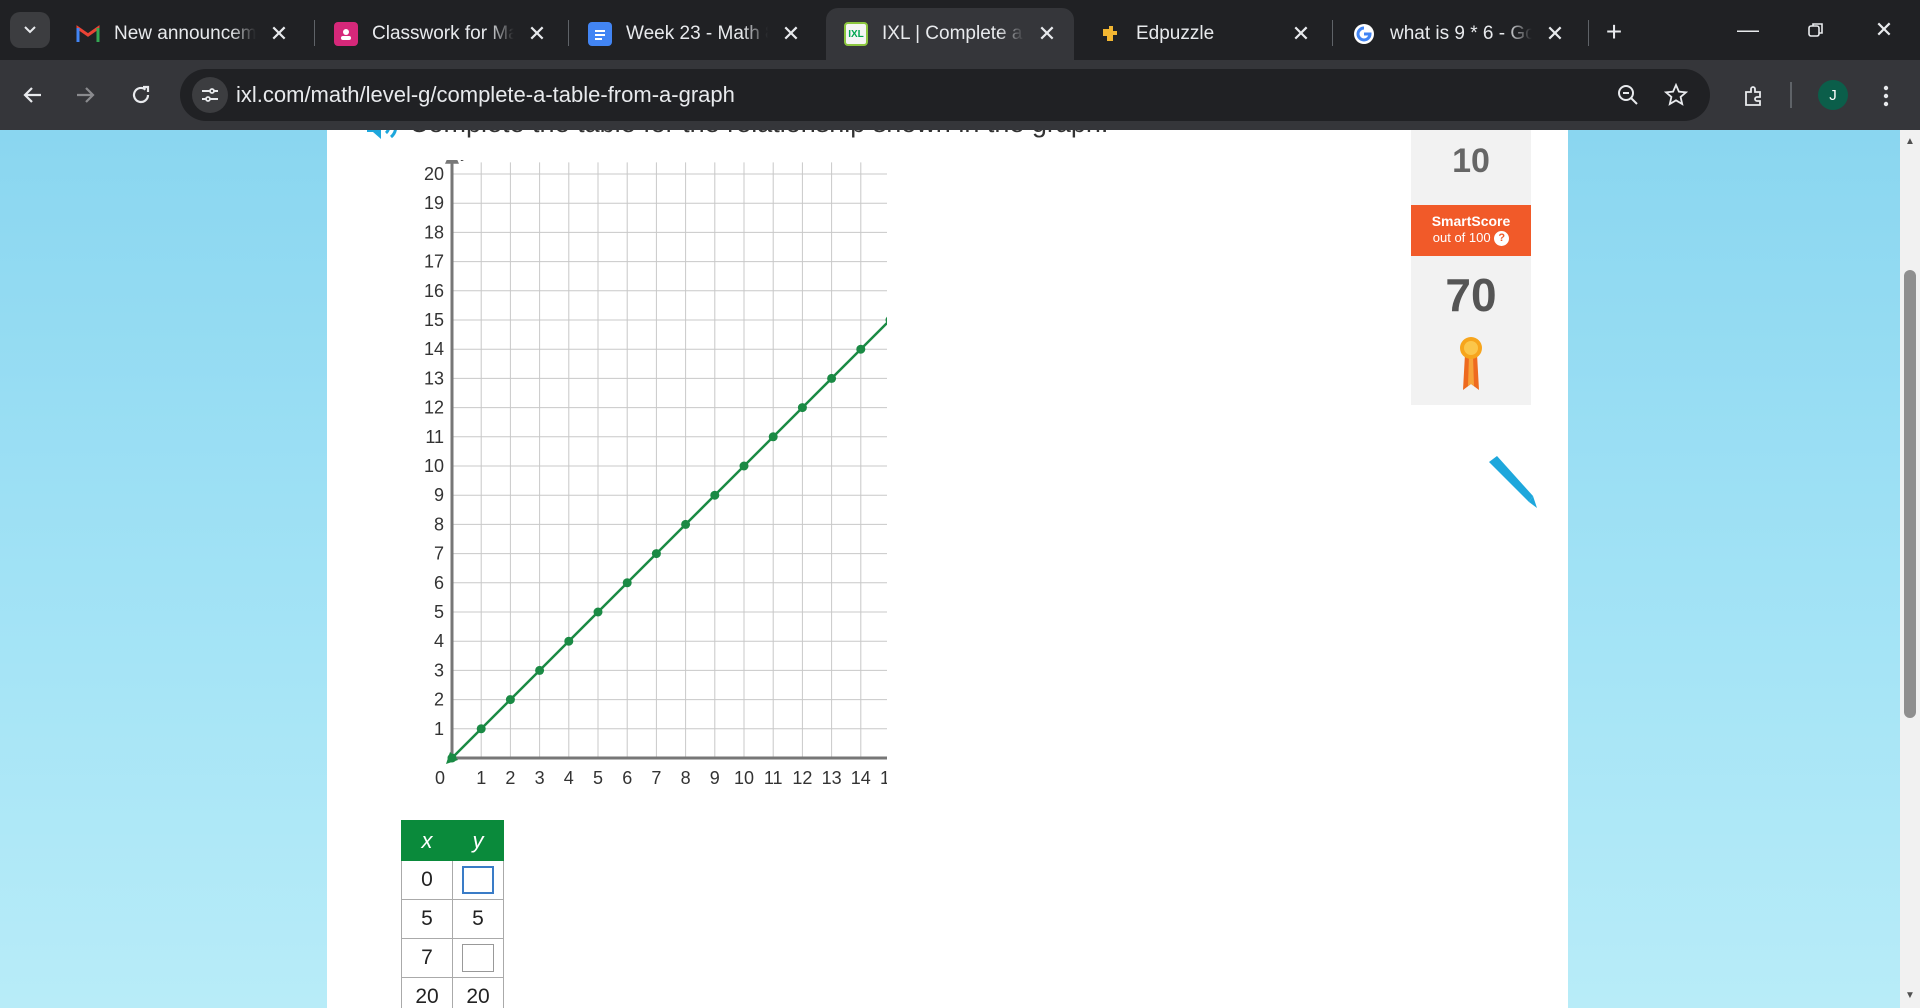 The height and width of the screenshot is (1008, 1920). What do you see at coordinates (1502, 239) in the screenshot?
I see `help-icon: ?` at bounding box center [1502, 239].